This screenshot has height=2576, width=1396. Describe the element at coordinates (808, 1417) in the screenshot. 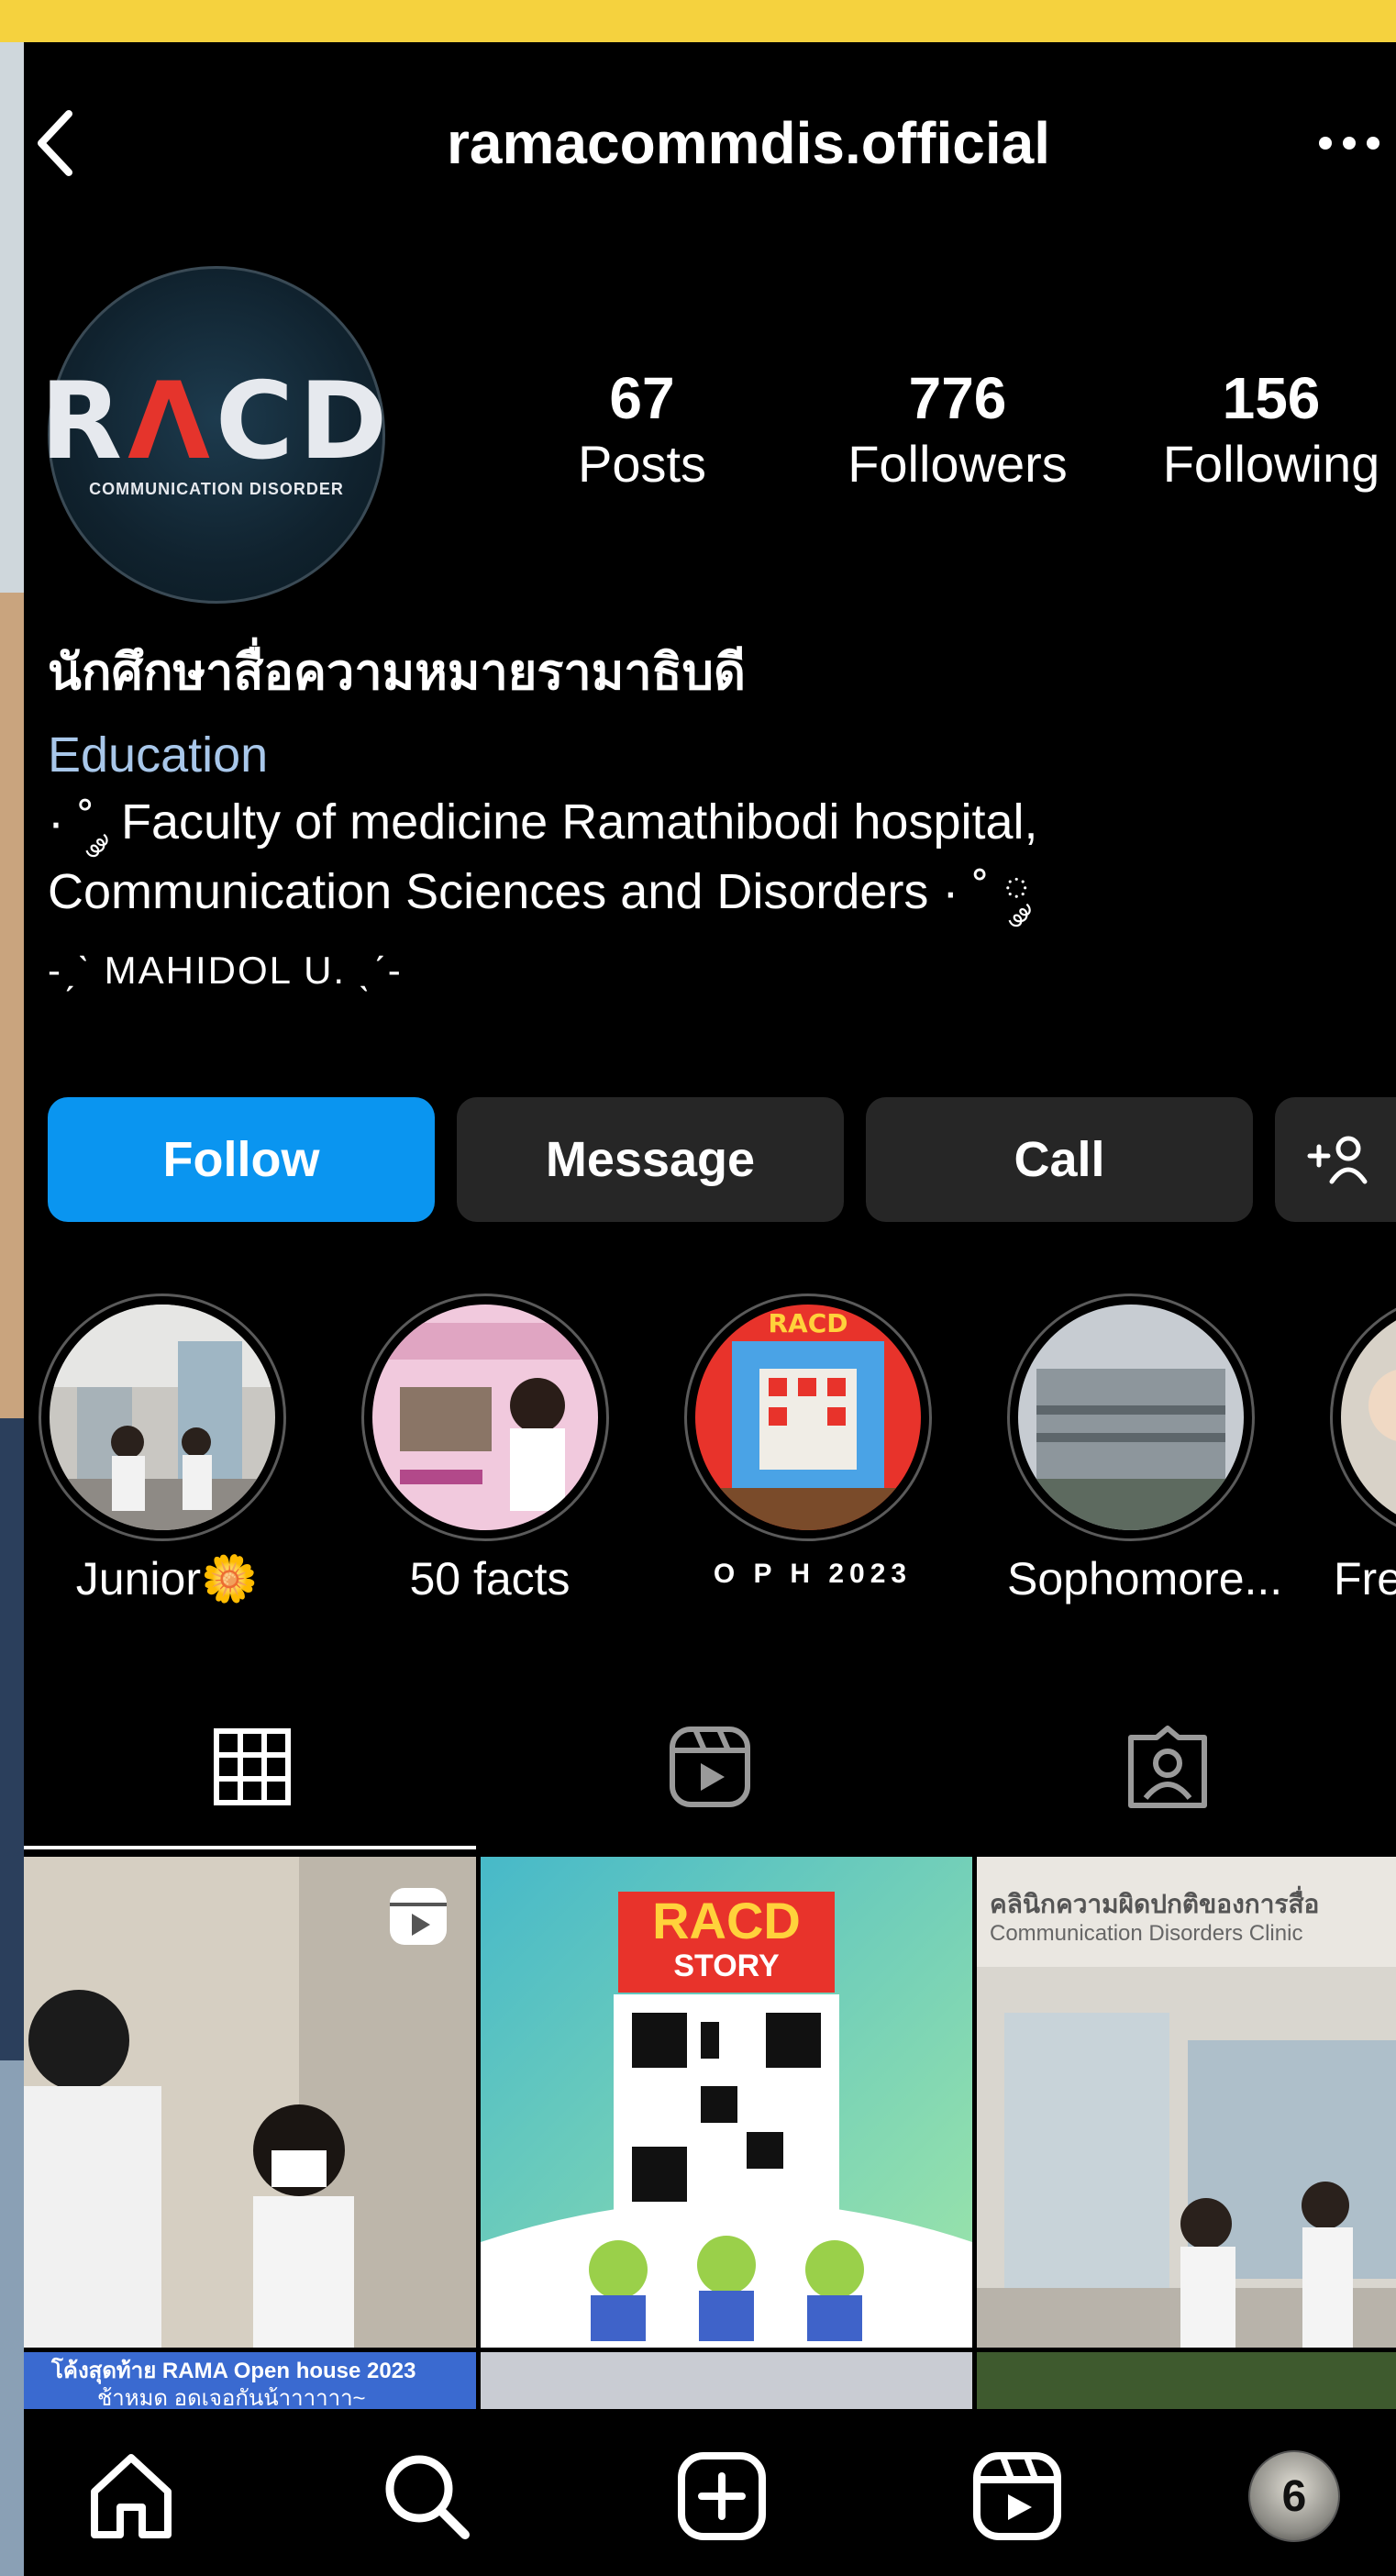

I see `highlight-cover: RACD` at that location.